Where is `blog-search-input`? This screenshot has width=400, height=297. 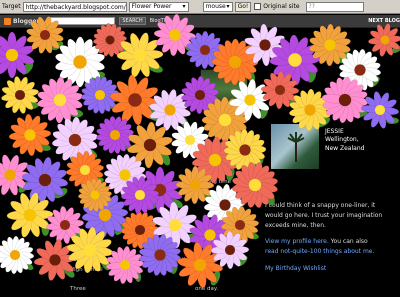
blog-search-input is located at coordinates (81, 21).